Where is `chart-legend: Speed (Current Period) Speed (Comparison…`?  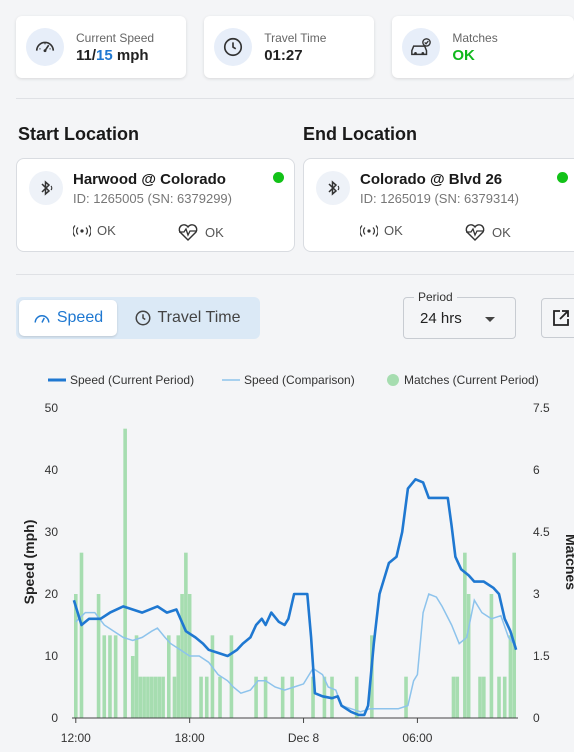
chart-legend: Speed (Current Period) Speed (Comparison… is located at coordinates (293, 380).